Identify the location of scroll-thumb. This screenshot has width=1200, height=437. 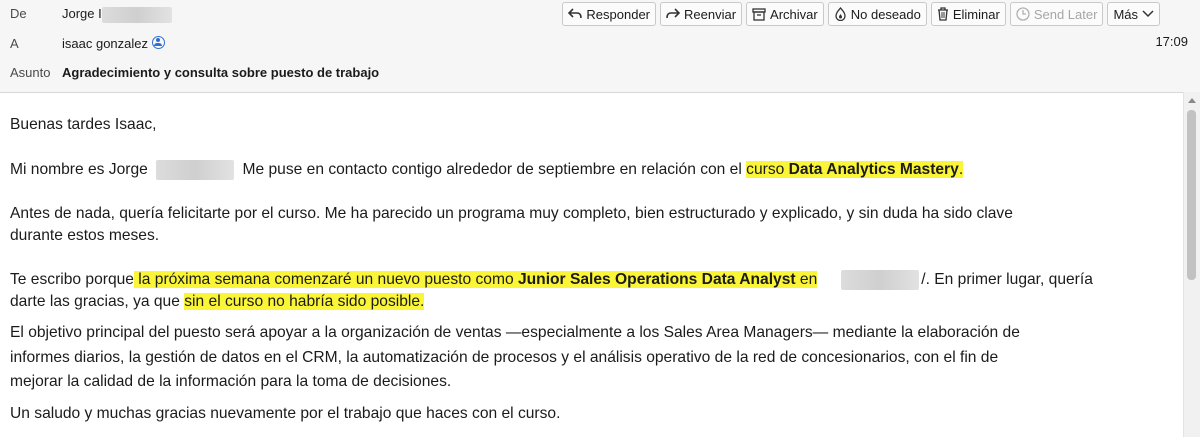
(1191, 195).